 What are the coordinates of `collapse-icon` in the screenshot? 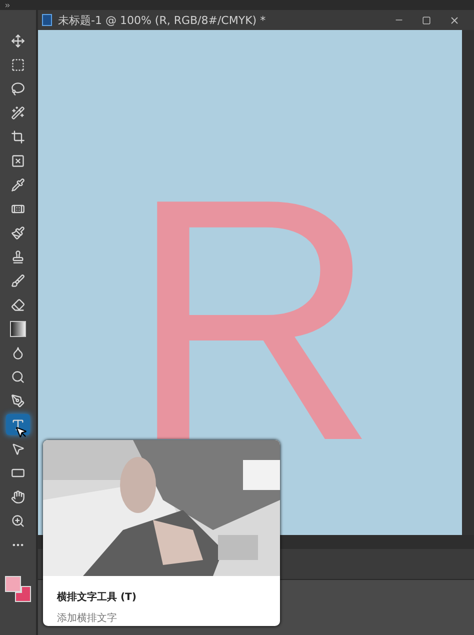 It's located at (7, 5).